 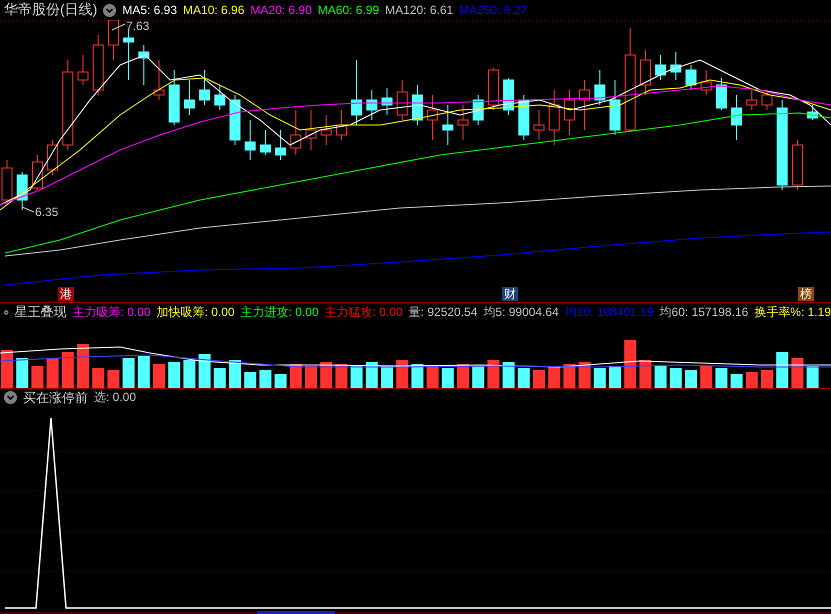 What do you see at coordinates (28, 209) in the screenshot?
I see `leader-line` at bounding box center [28, 209].